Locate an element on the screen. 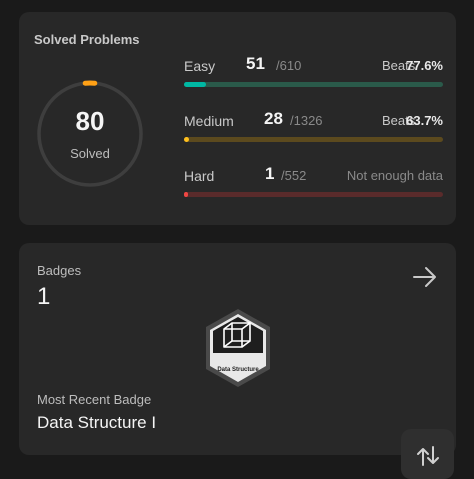 The width and height of the screenshot is (474, 479). swap-button is located at coordinates (427, 454).